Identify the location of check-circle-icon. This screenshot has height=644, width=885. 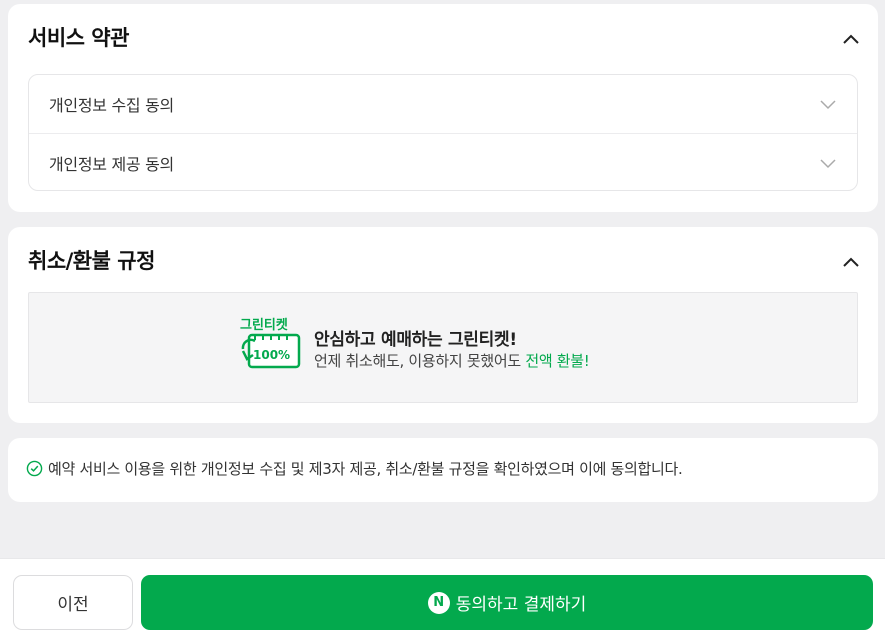
(34, 468).